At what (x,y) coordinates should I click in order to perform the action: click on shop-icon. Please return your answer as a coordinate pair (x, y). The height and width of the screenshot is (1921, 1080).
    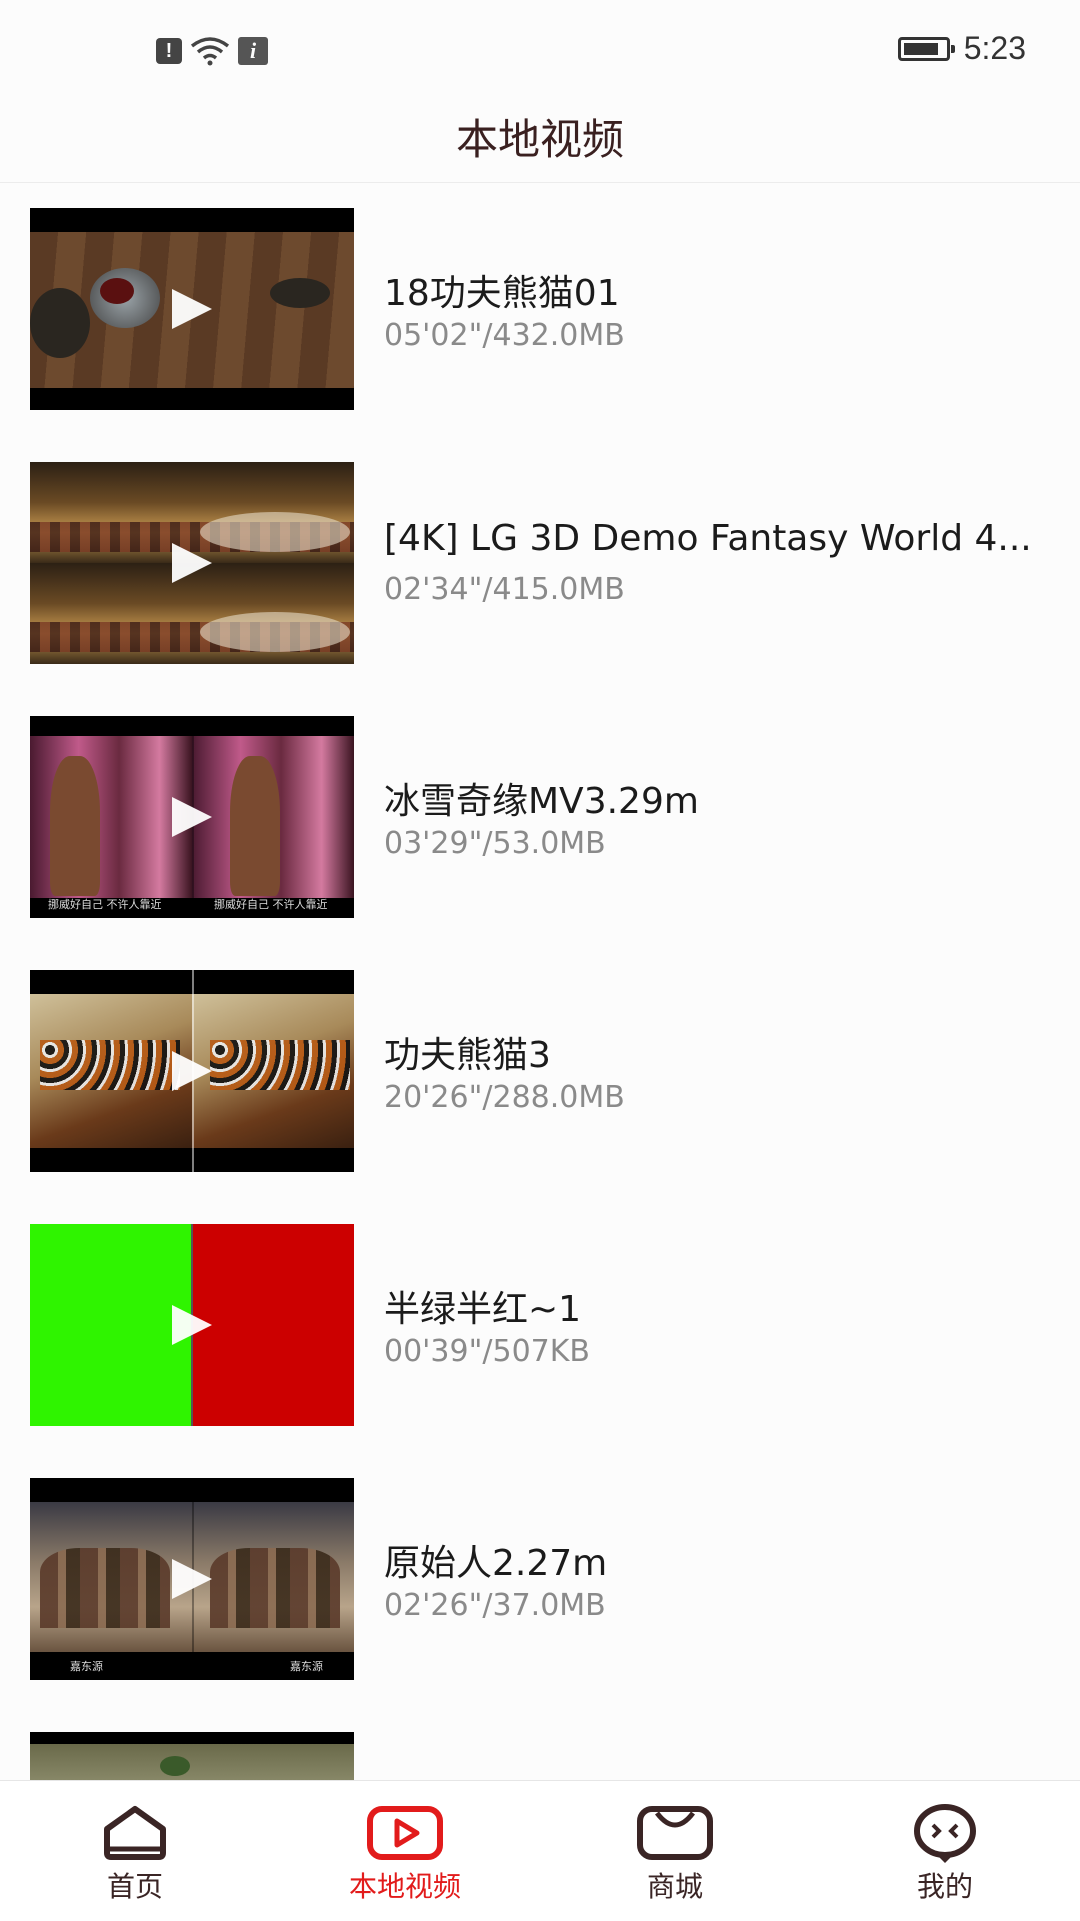
    Looking at the image, I should click on (675, 1833).